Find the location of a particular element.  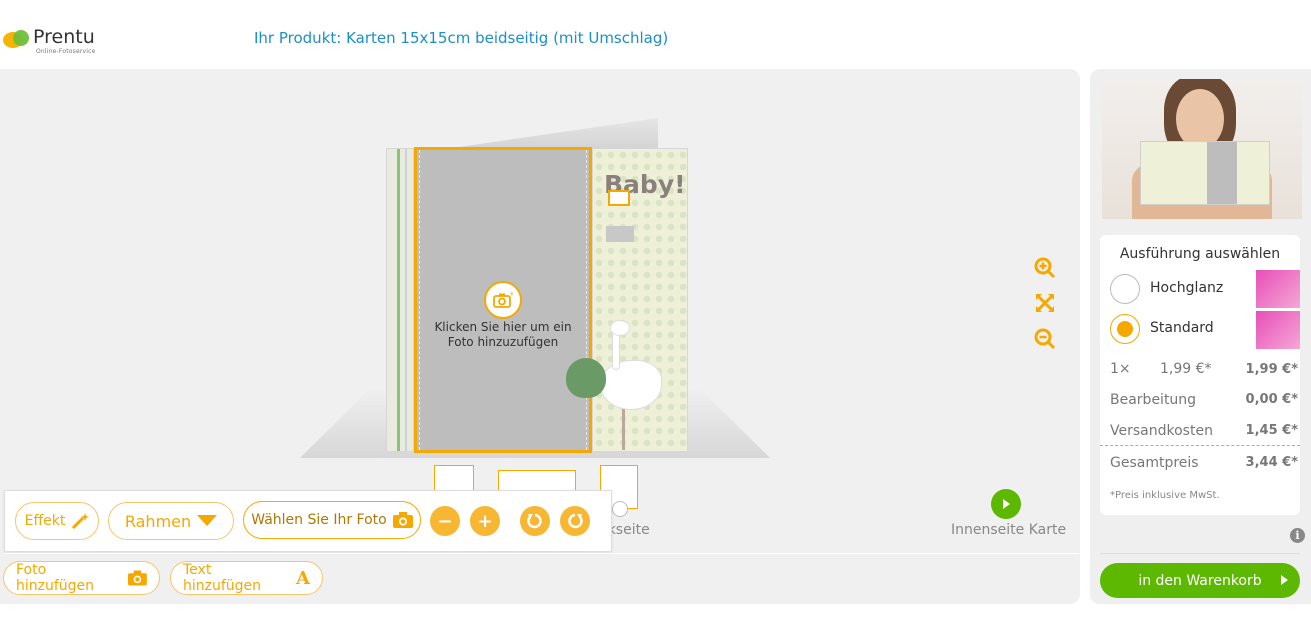

preview-face is located at coordinates (1200, 119).